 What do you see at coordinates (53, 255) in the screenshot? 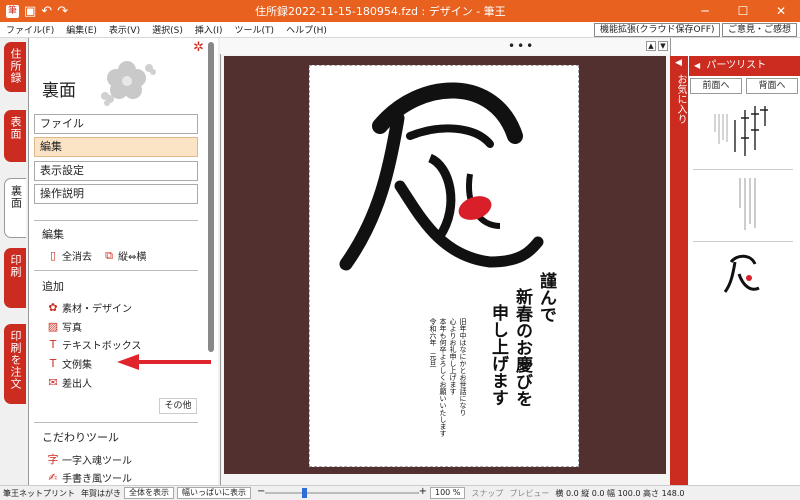
I see `clear-page-icon: ▯` at bounding box center [53, 255].